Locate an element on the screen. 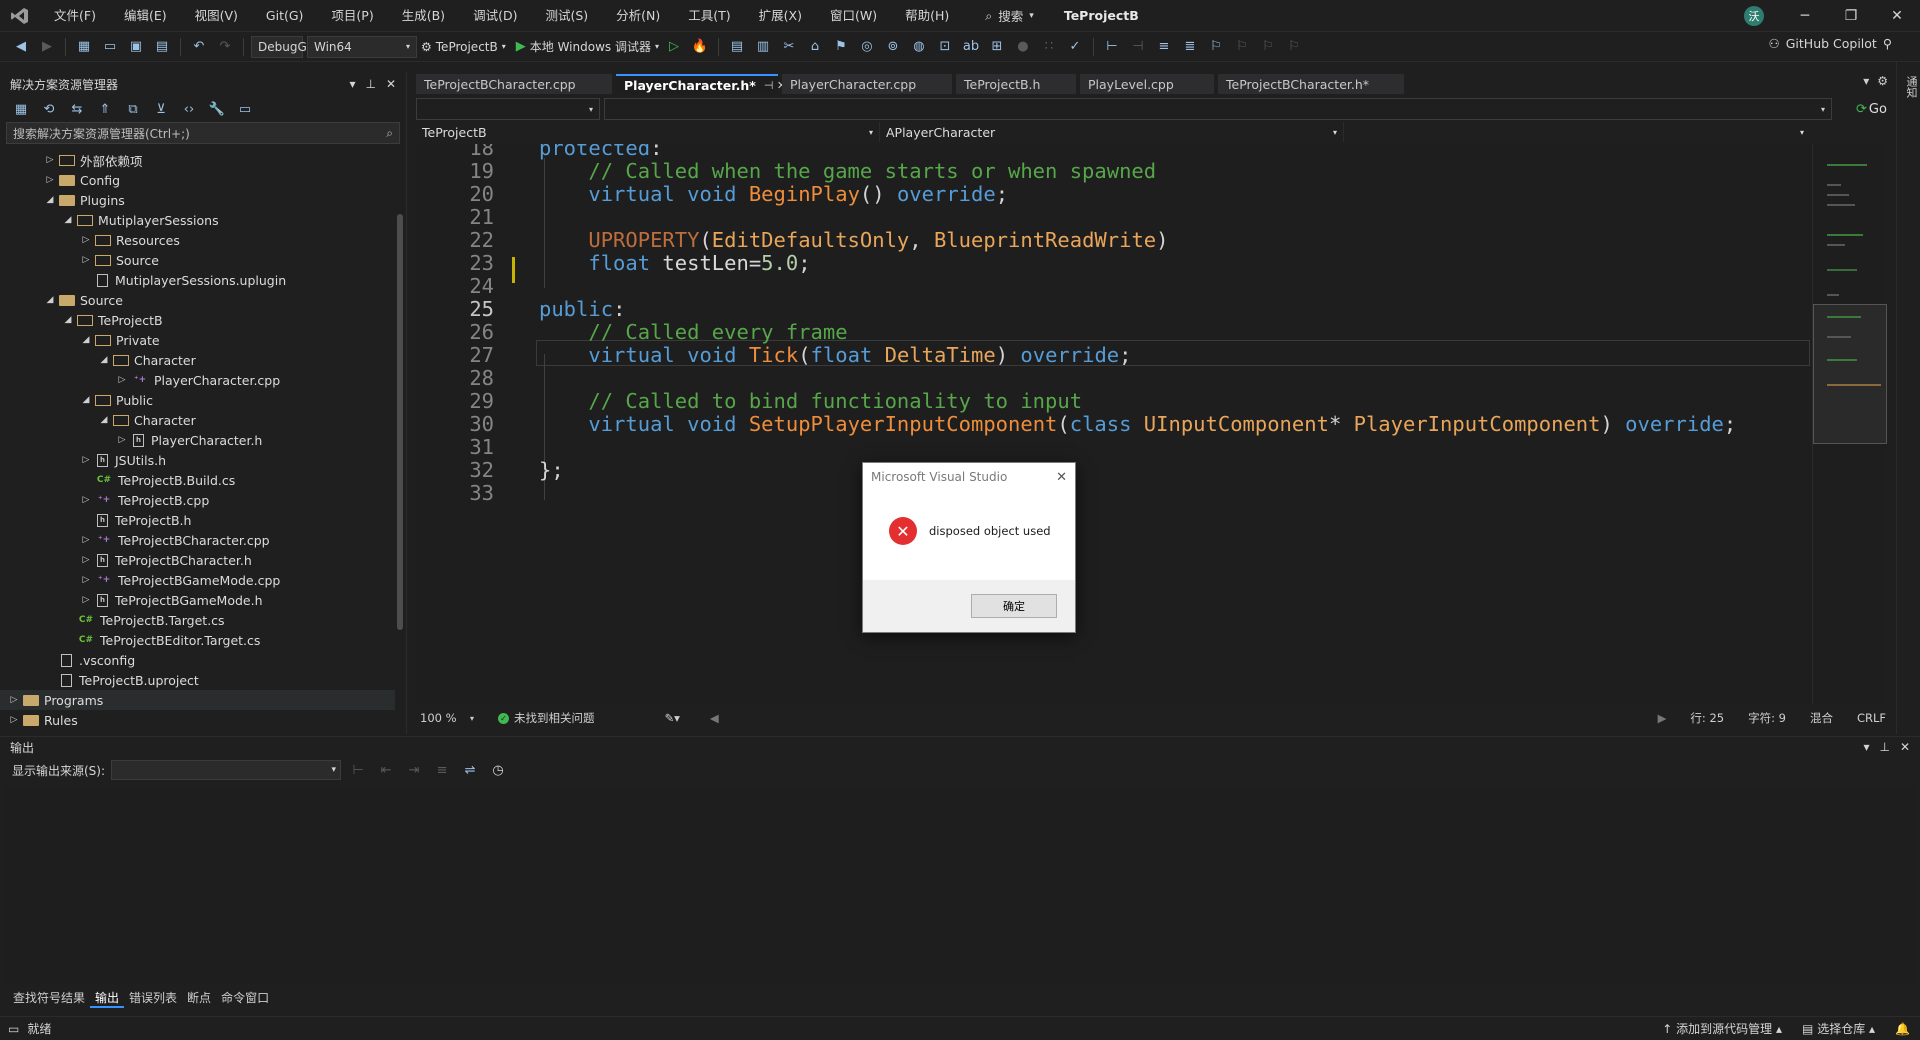 The image size is (1920, 1040). new-project-icon: ▦ is located at coordinates (84, 47).